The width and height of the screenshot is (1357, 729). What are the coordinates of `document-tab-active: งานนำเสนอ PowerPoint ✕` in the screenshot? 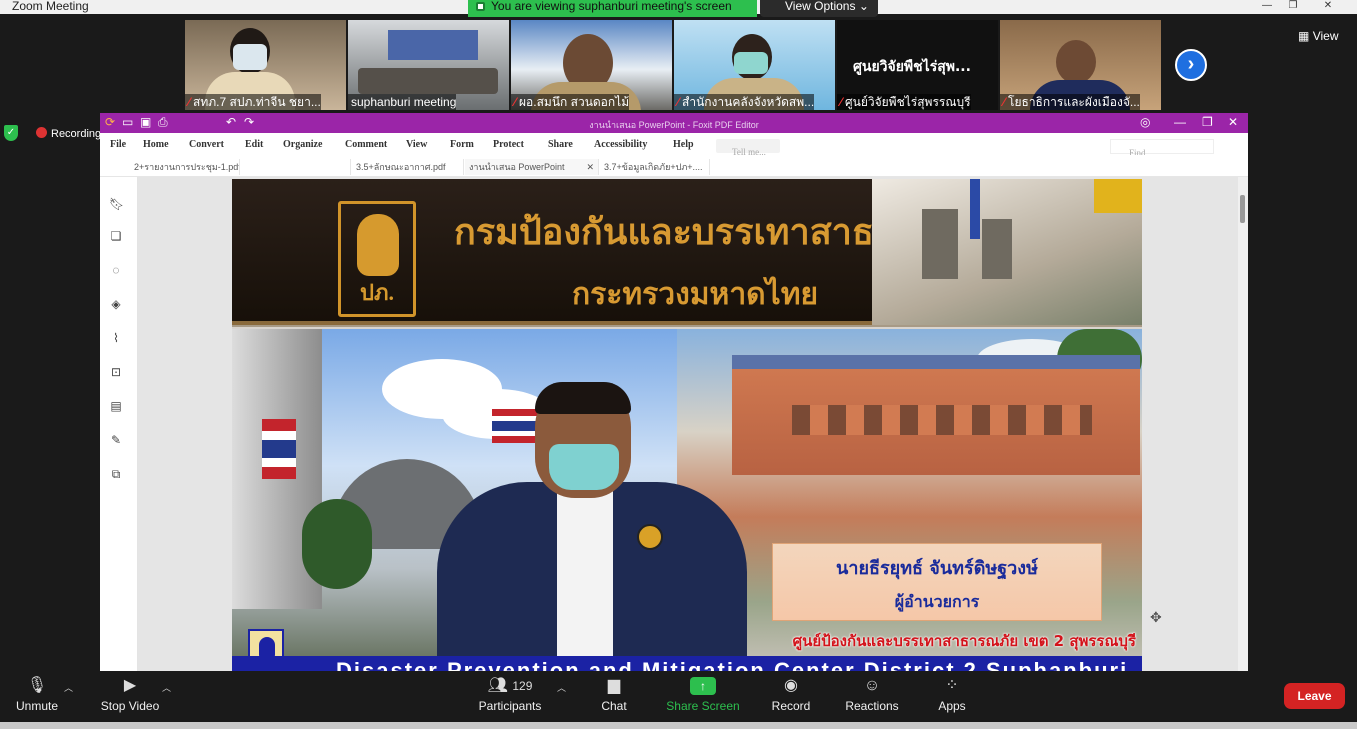 It's located at (532, 167).